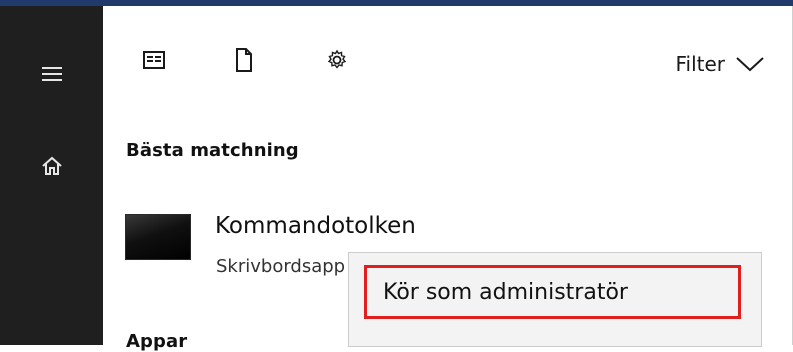  I want to click on window-apps-icon, so click(154, 60).